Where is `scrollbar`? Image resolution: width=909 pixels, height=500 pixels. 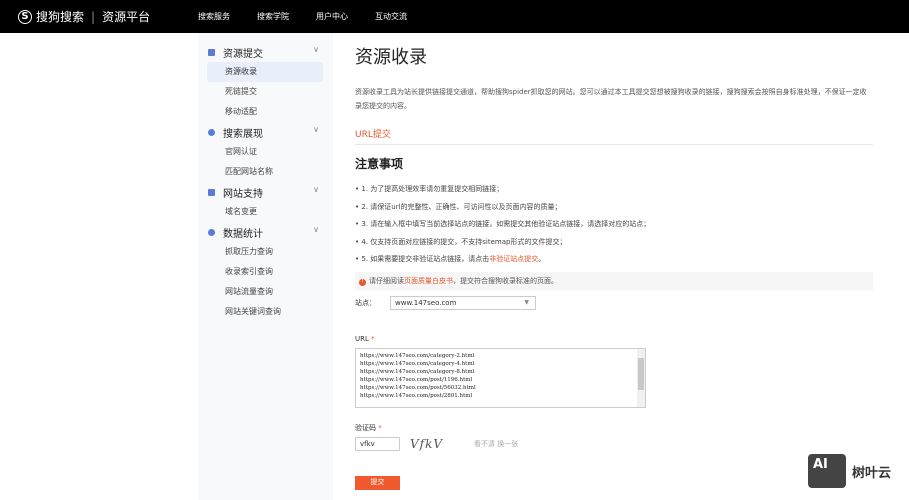 scrollbar is located at coordinates (641, 378).